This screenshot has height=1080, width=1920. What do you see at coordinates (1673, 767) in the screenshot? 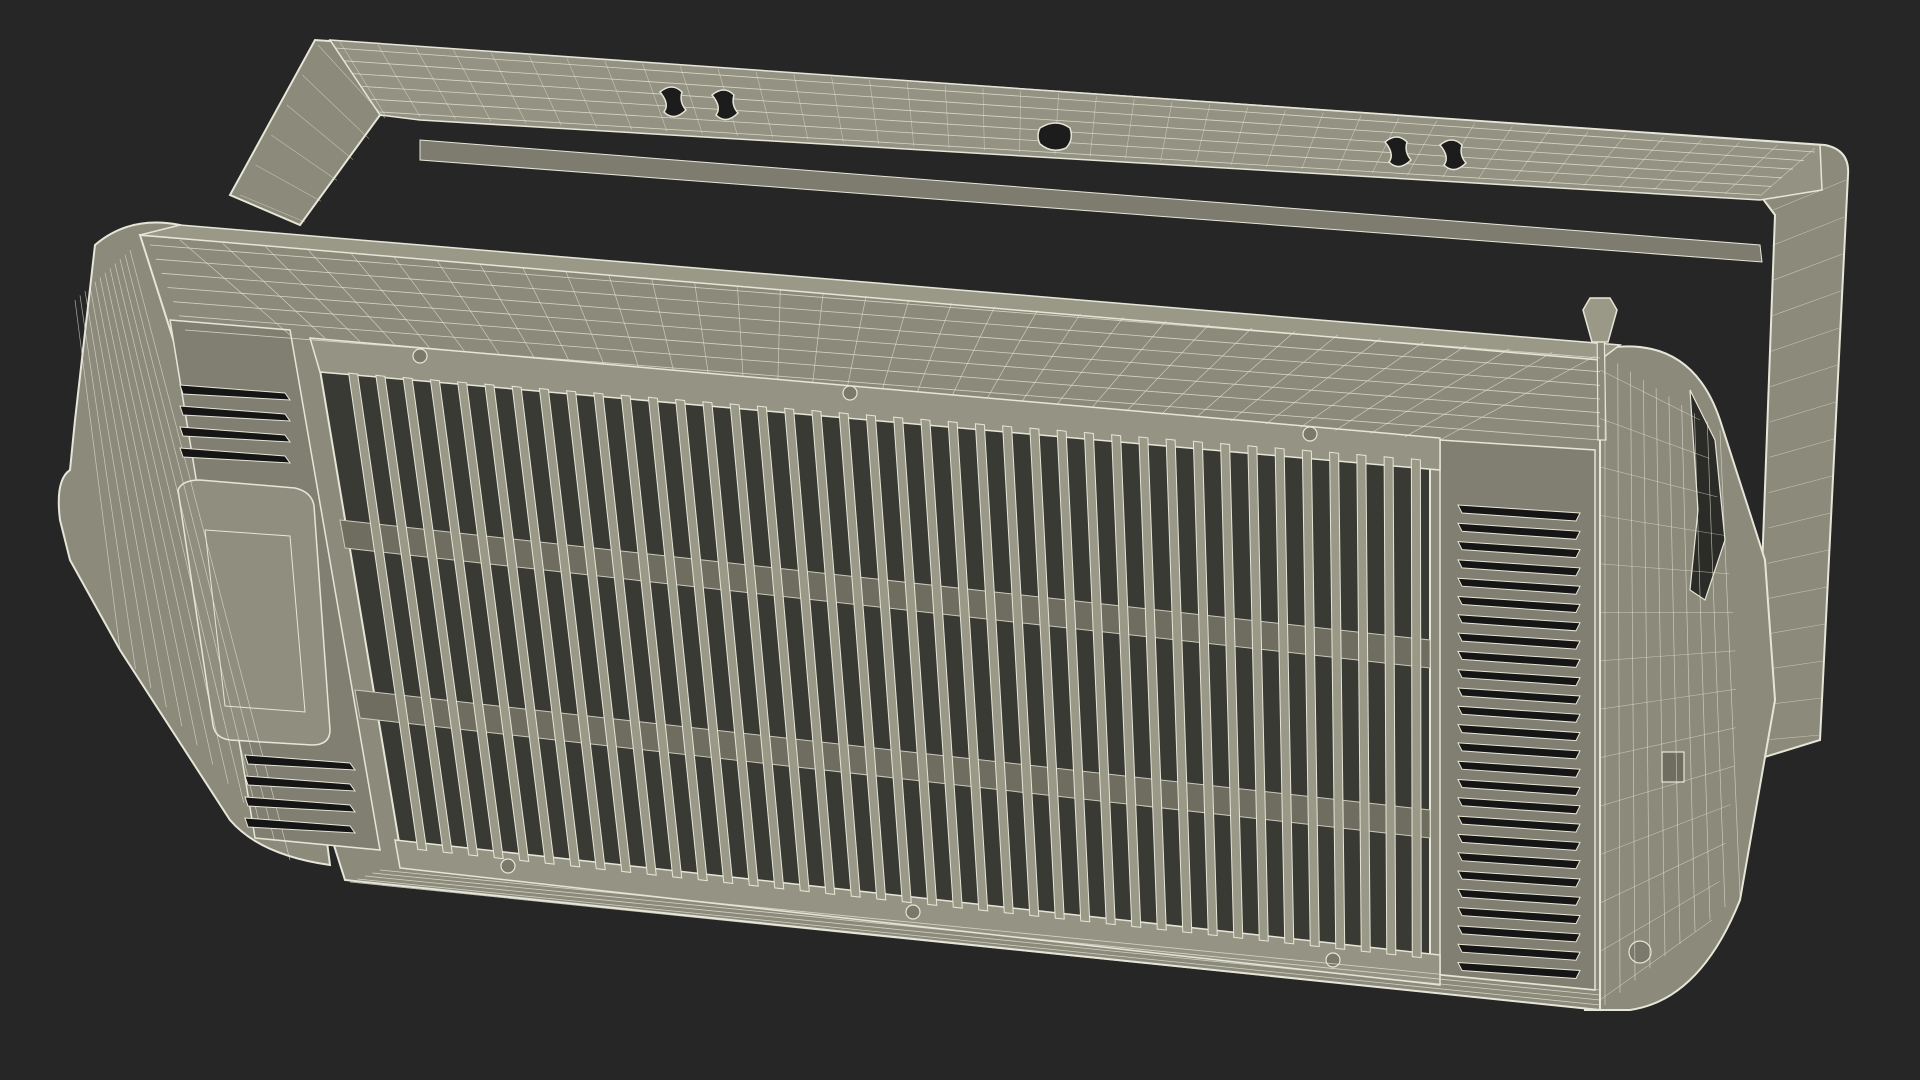
I see `right-cap-switch` at bounding box center [1673, 767].